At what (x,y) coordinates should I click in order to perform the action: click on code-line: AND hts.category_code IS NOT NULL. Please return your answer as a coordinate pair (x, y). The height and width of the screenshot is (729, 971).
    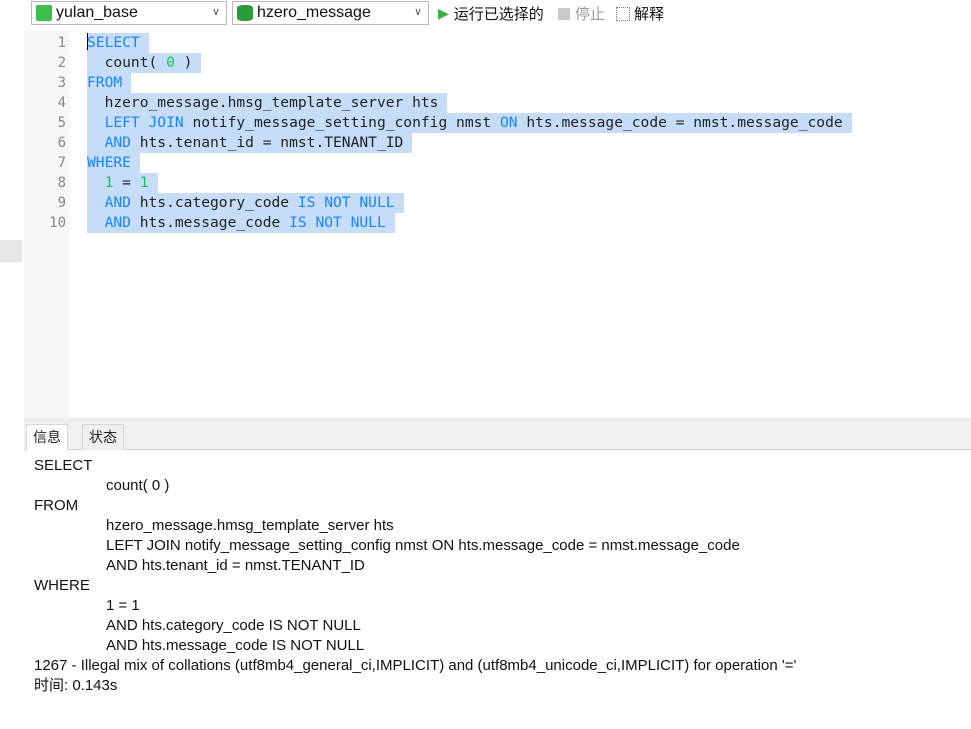
    Looking at the image, I should click on (245, 203).